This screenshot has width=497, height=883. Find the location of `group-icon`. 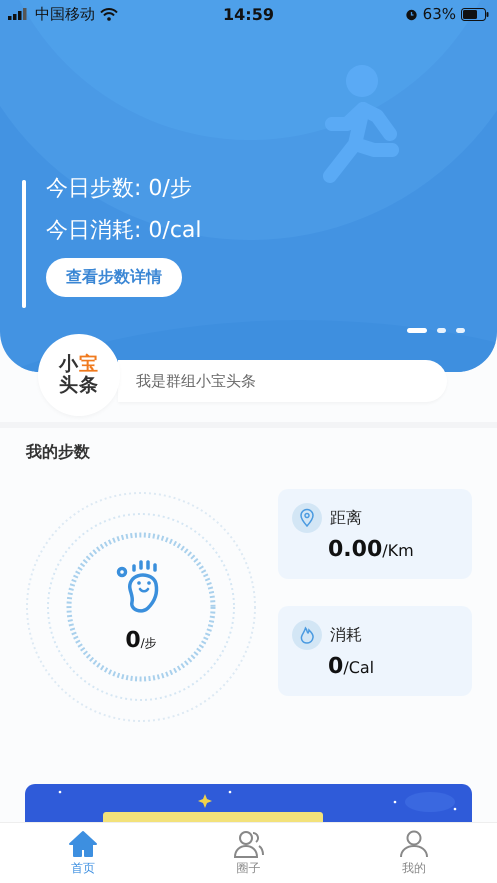

group-icon is located at coordinates (249, 844).